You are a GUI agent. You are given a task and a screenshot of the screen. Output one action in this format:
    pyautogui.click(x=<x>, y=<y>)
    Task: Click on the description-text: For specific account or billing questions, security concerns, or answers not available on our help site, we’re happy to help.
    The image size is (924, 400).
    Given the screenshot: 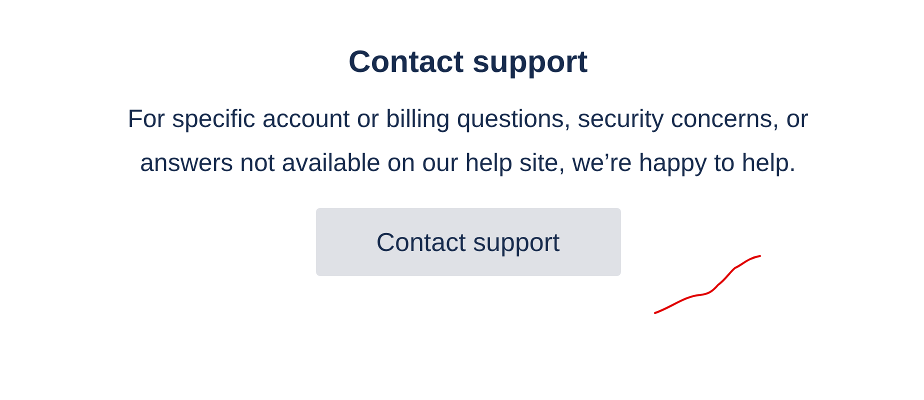 What is the action you would take?
    pyautogui.click(x=468, y=141)
    